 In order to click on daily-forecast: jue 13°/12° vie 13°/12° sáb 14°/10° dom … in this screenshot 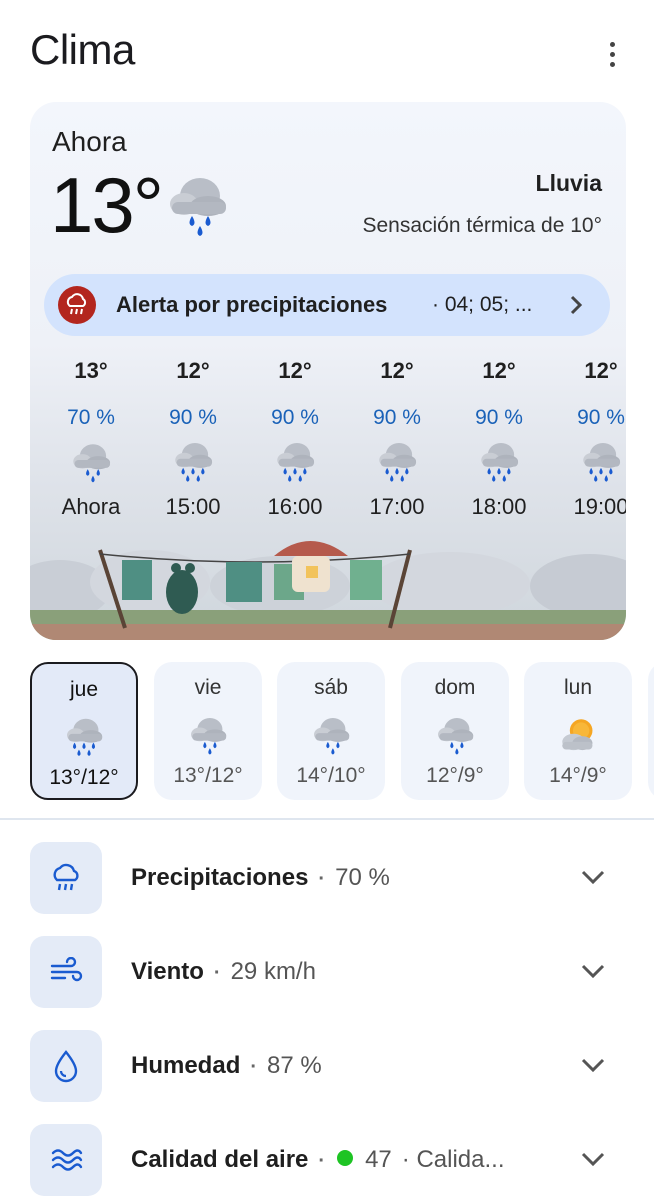, I will do `click(342, 731)`.